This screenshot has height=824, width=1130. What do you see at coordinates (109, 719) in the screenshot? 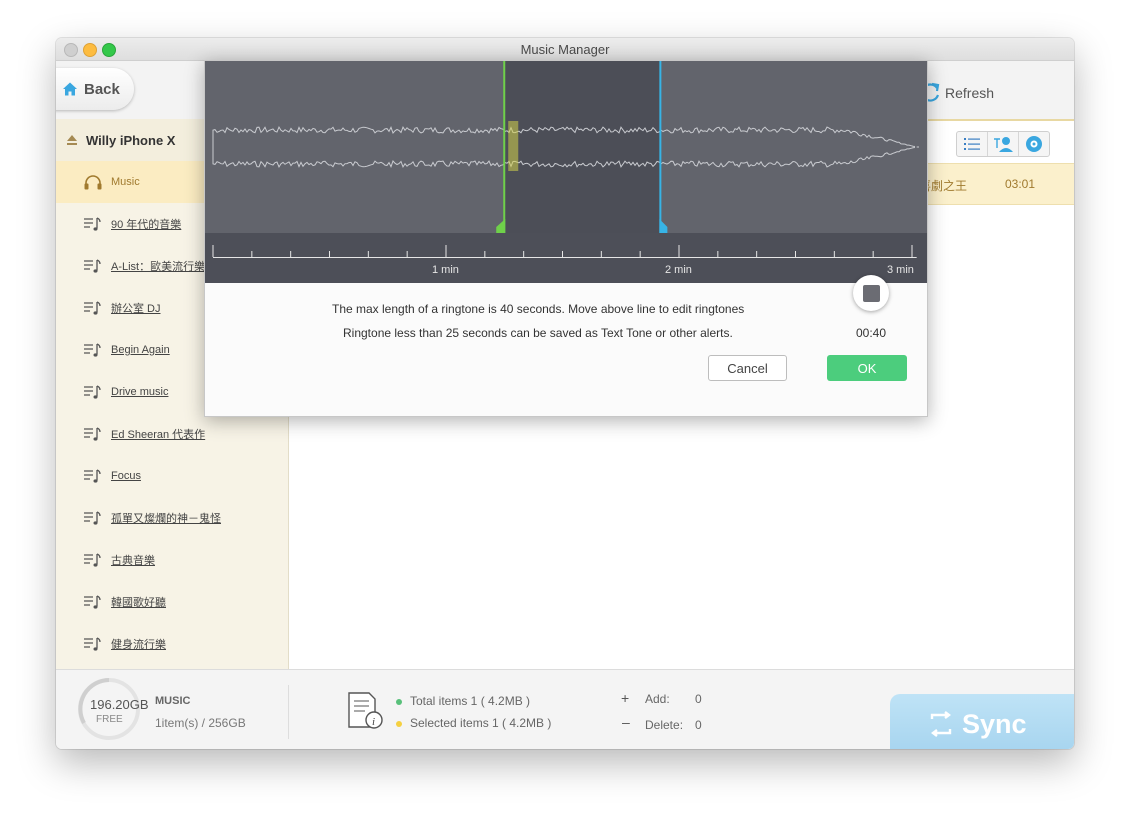
I see `storage-free-label: FREE` at bounding box center [109, 719].